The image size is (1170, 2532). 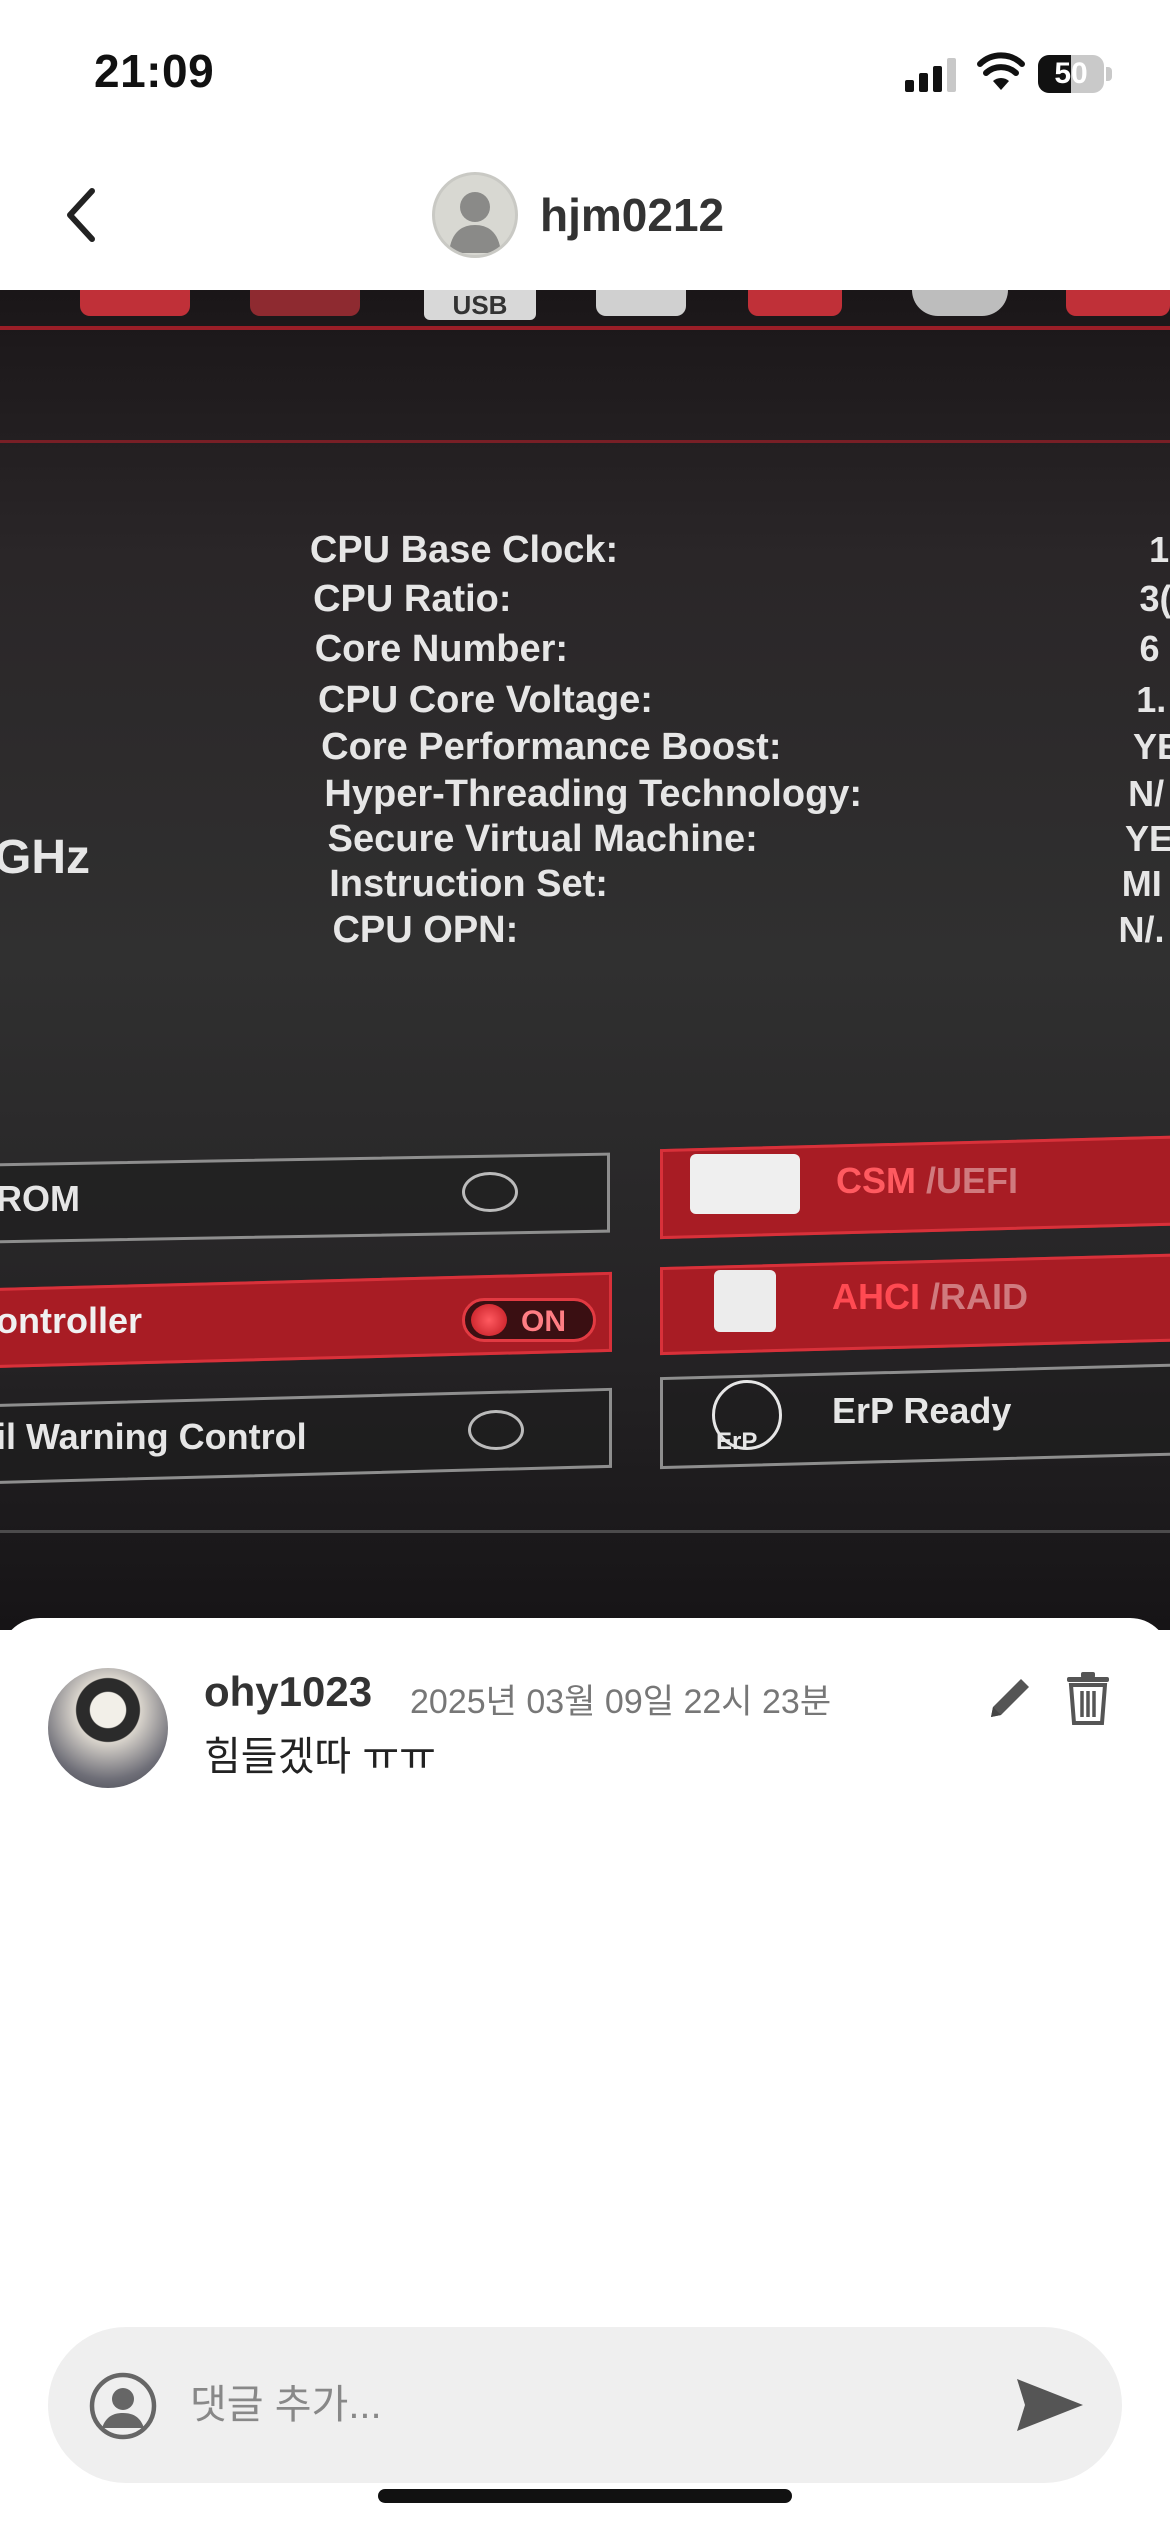 I want to click on comment-text: 힘들겠따 ㅠㅠ, so click(x=320, y=1757).